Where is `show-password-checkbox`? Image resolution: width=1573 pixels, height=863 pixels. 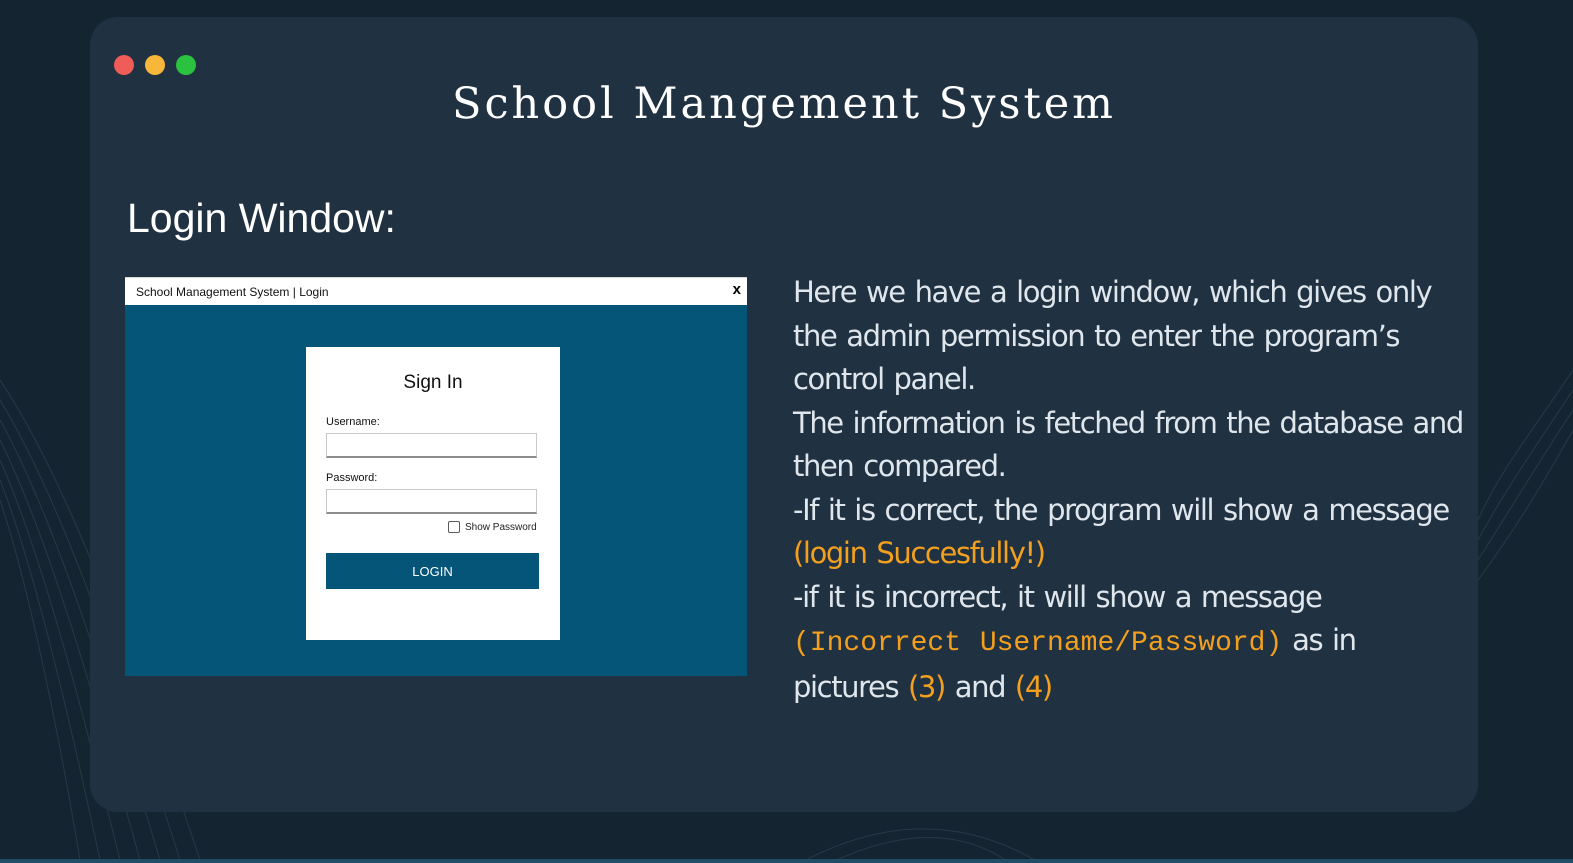 show-password-checkbox is located at coordinates (454, 527).